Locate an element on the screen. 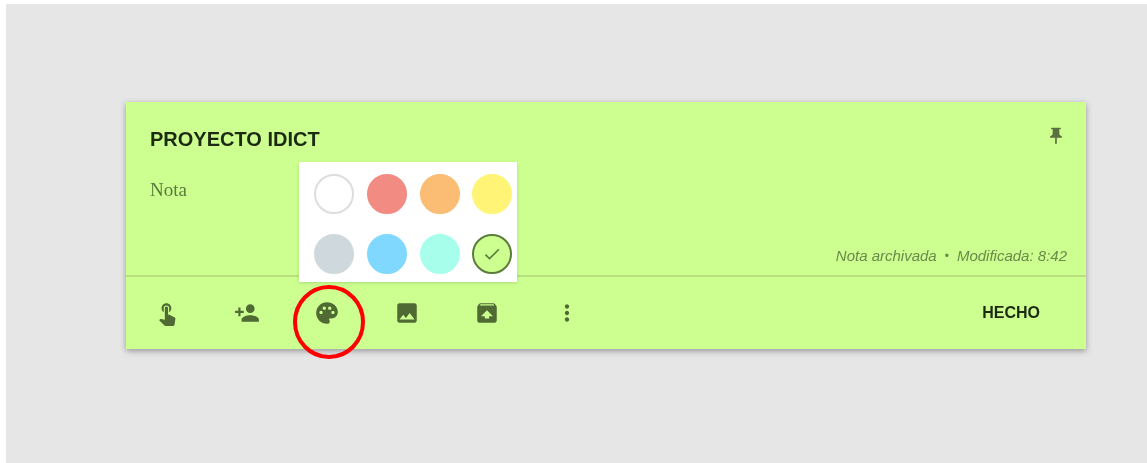 The width and height of the screenshot is (1147, 463). note-title: PROYECTO IDICT is located at coordinates (235, 139).